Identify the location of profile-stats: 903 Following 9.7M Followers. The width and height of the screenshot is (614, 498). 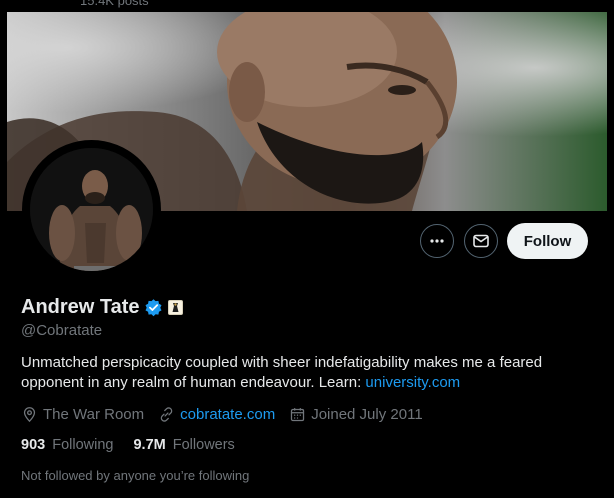
(138, 445).